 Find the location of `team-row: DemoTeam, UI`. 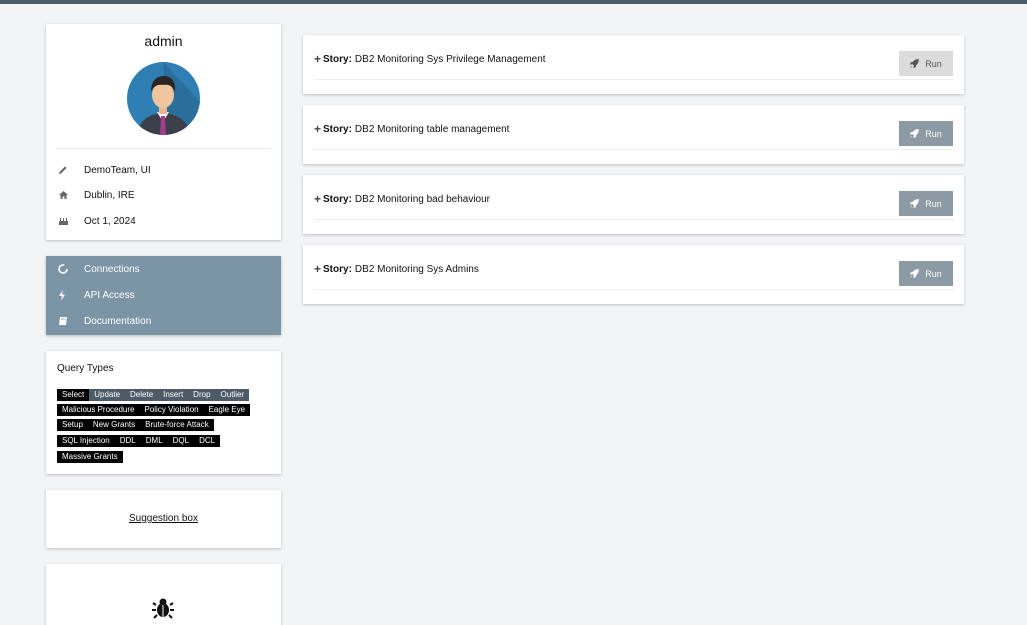

team-row: DemoTeam, UI is located at coordinates (104, 170).